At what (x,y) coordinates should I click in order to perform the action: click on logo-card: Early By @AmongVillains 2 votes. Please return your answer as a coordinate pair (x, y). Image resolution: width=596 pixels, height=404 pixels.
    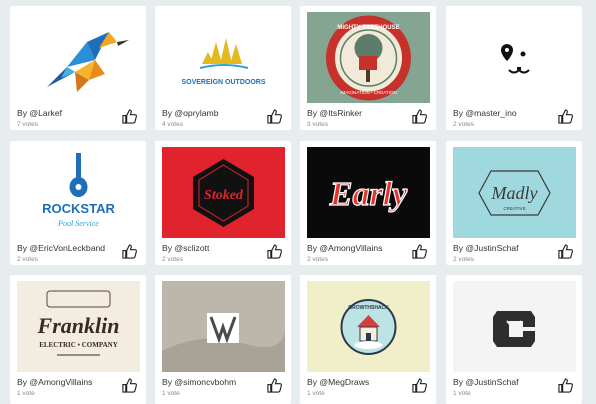
    Looking at the image, I should click on (368, 203).